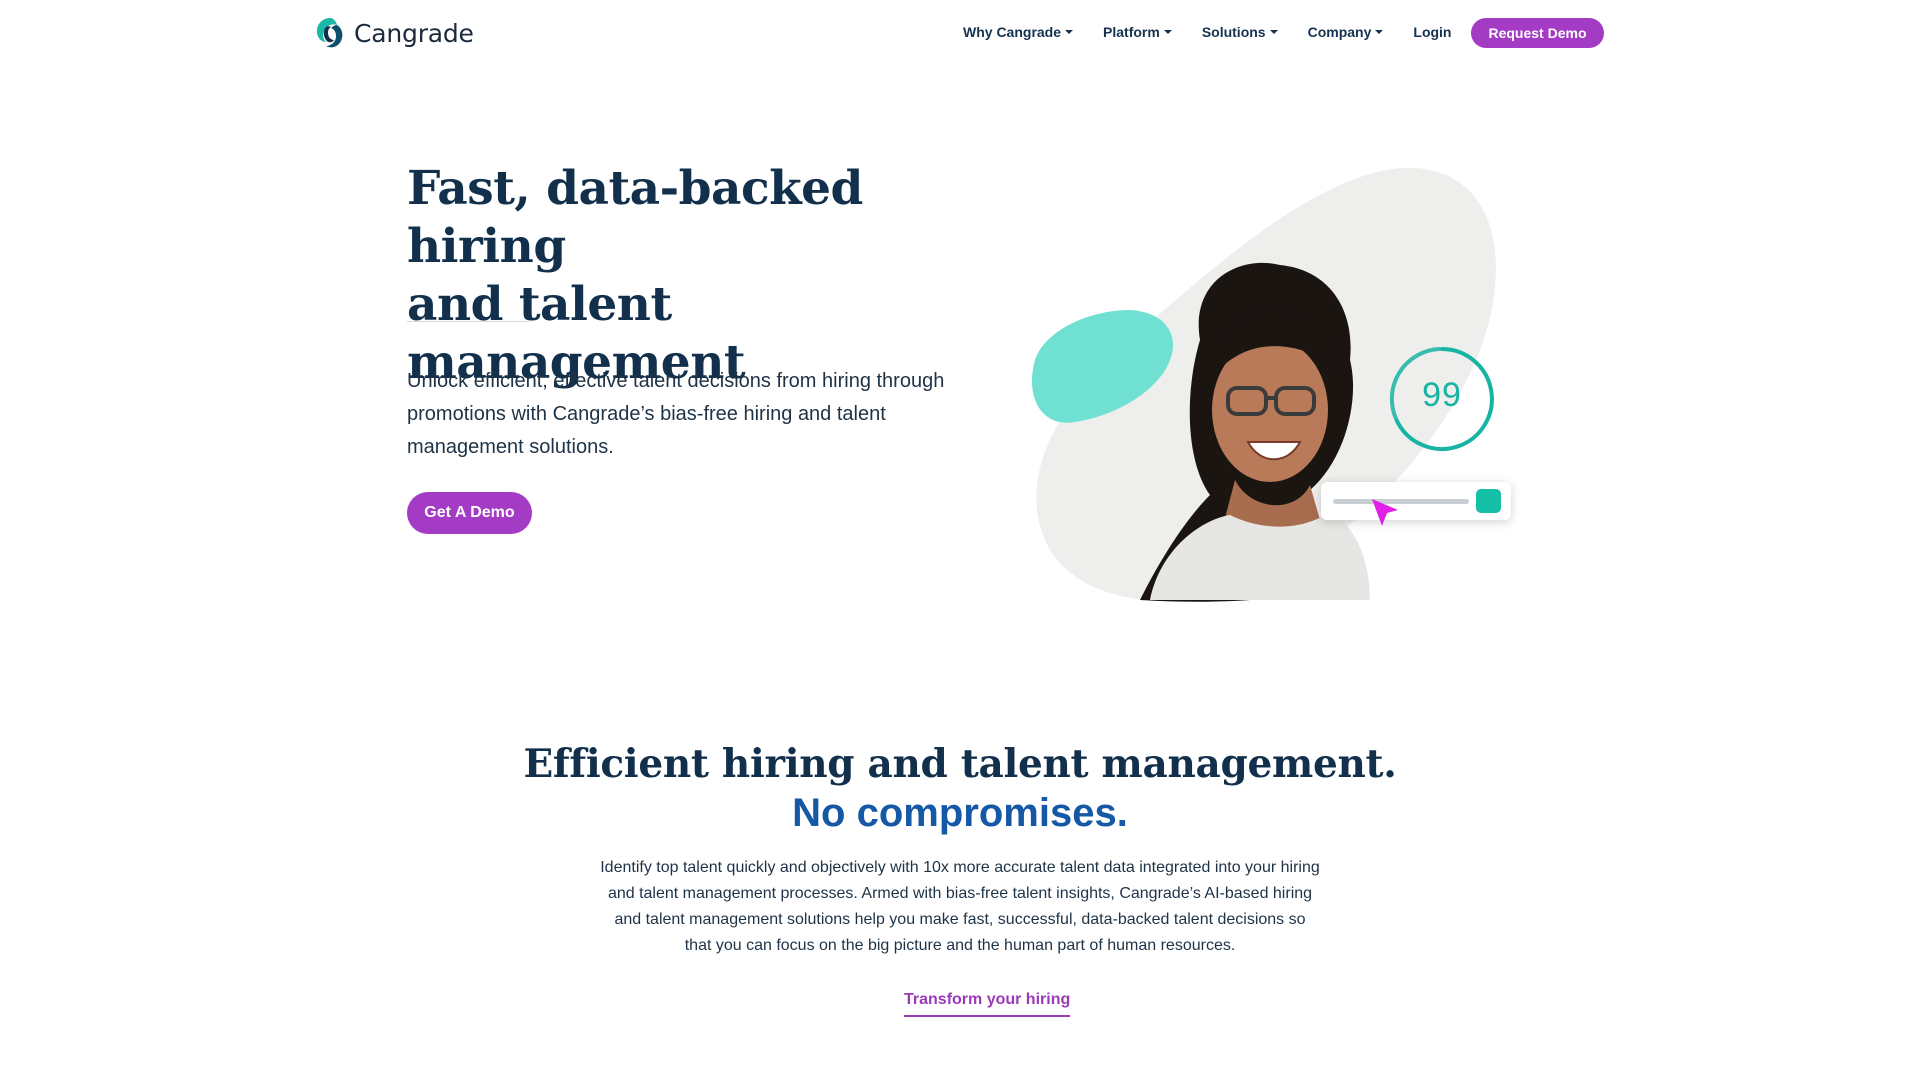 Image resolution: width=1920 pixels, height=1080 pixels. I want to click on nav-platform-label: Platform, so click(1131, 32).